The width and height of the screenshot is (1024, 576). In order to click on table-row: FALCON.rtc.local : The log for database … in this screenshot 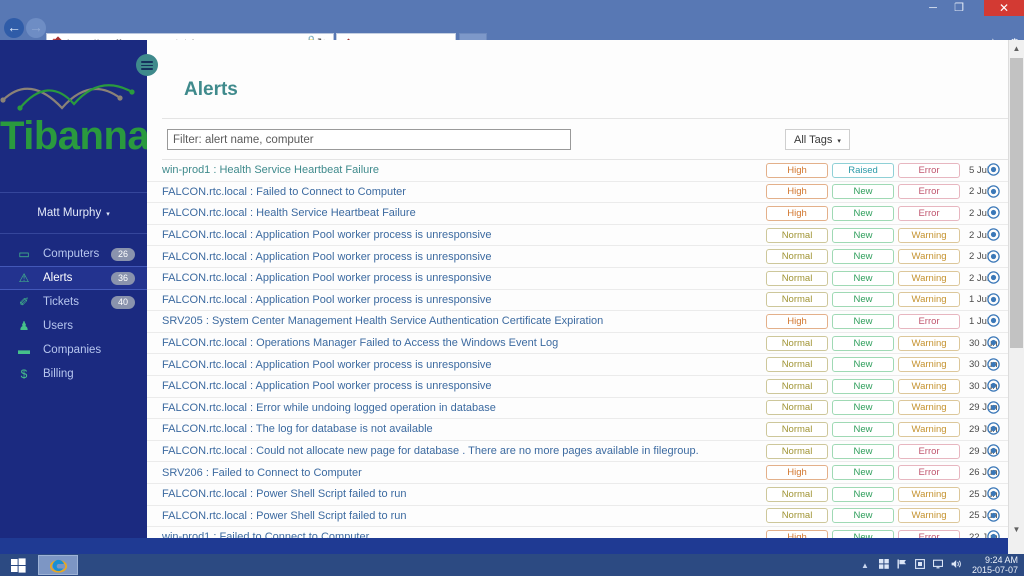, I will do `click(577, 430)`.